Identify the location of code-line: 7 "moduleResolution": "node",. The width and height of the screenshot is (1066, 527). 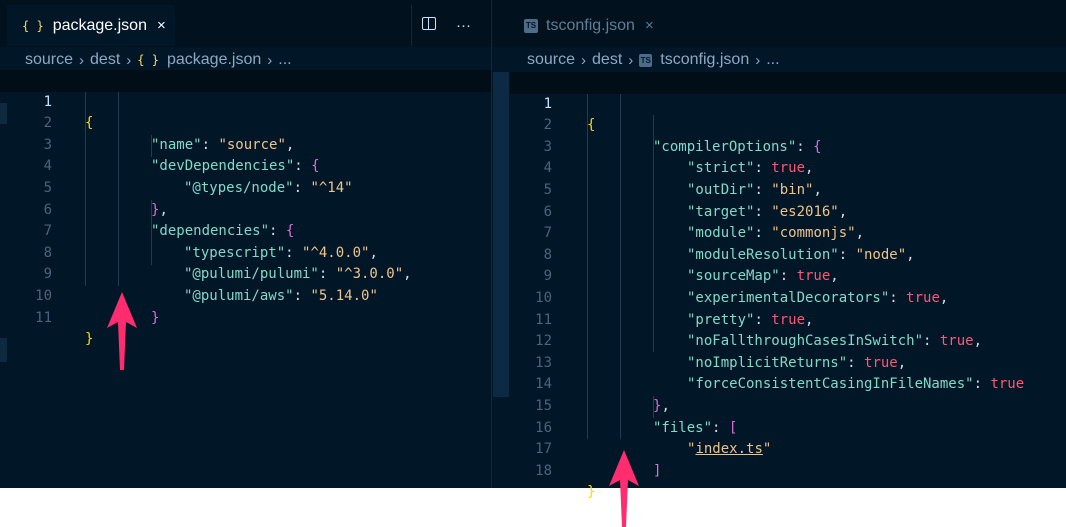
(729, 244).